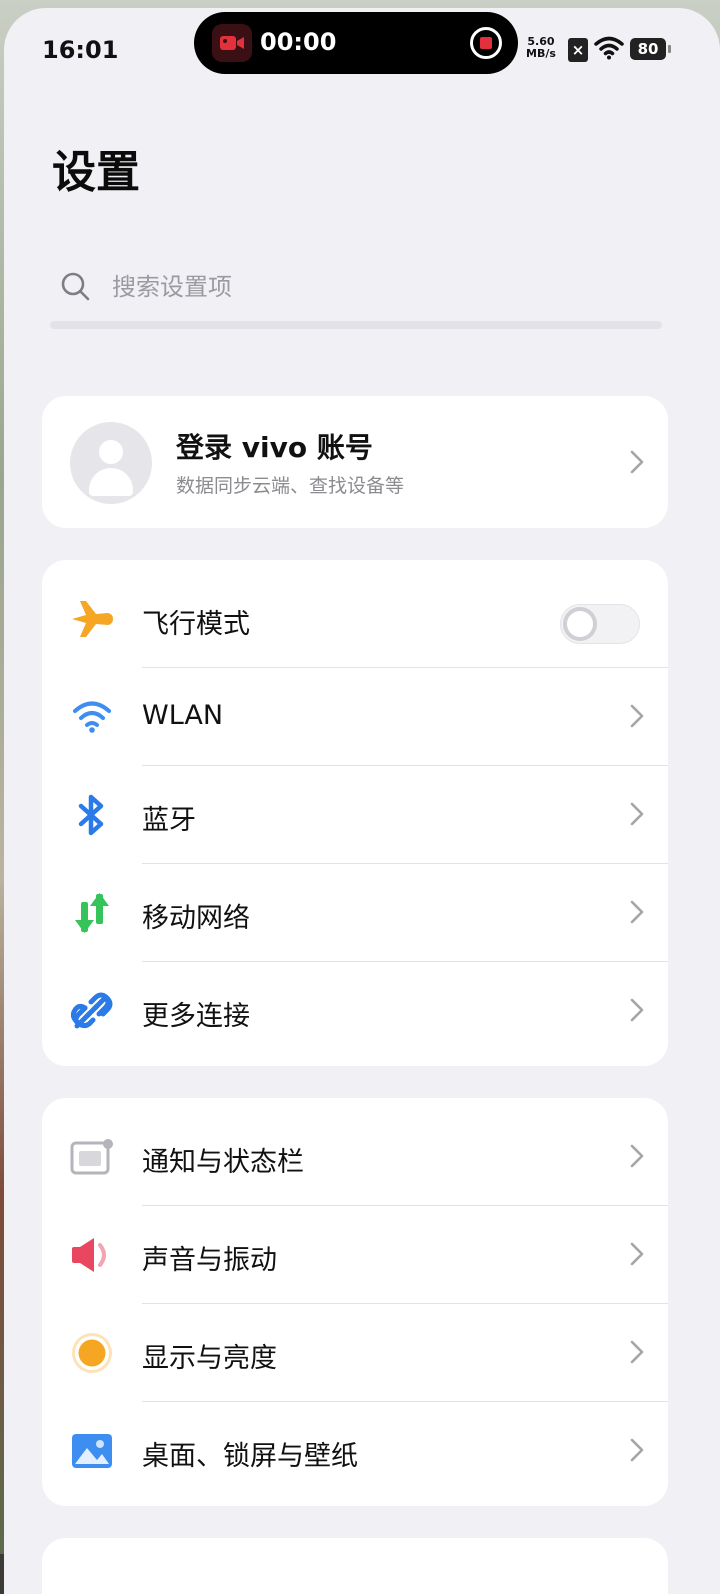 The height and width of the screenshot is (1594, 720). I want to click on no-sim-icon: ×, so click(578, 50).